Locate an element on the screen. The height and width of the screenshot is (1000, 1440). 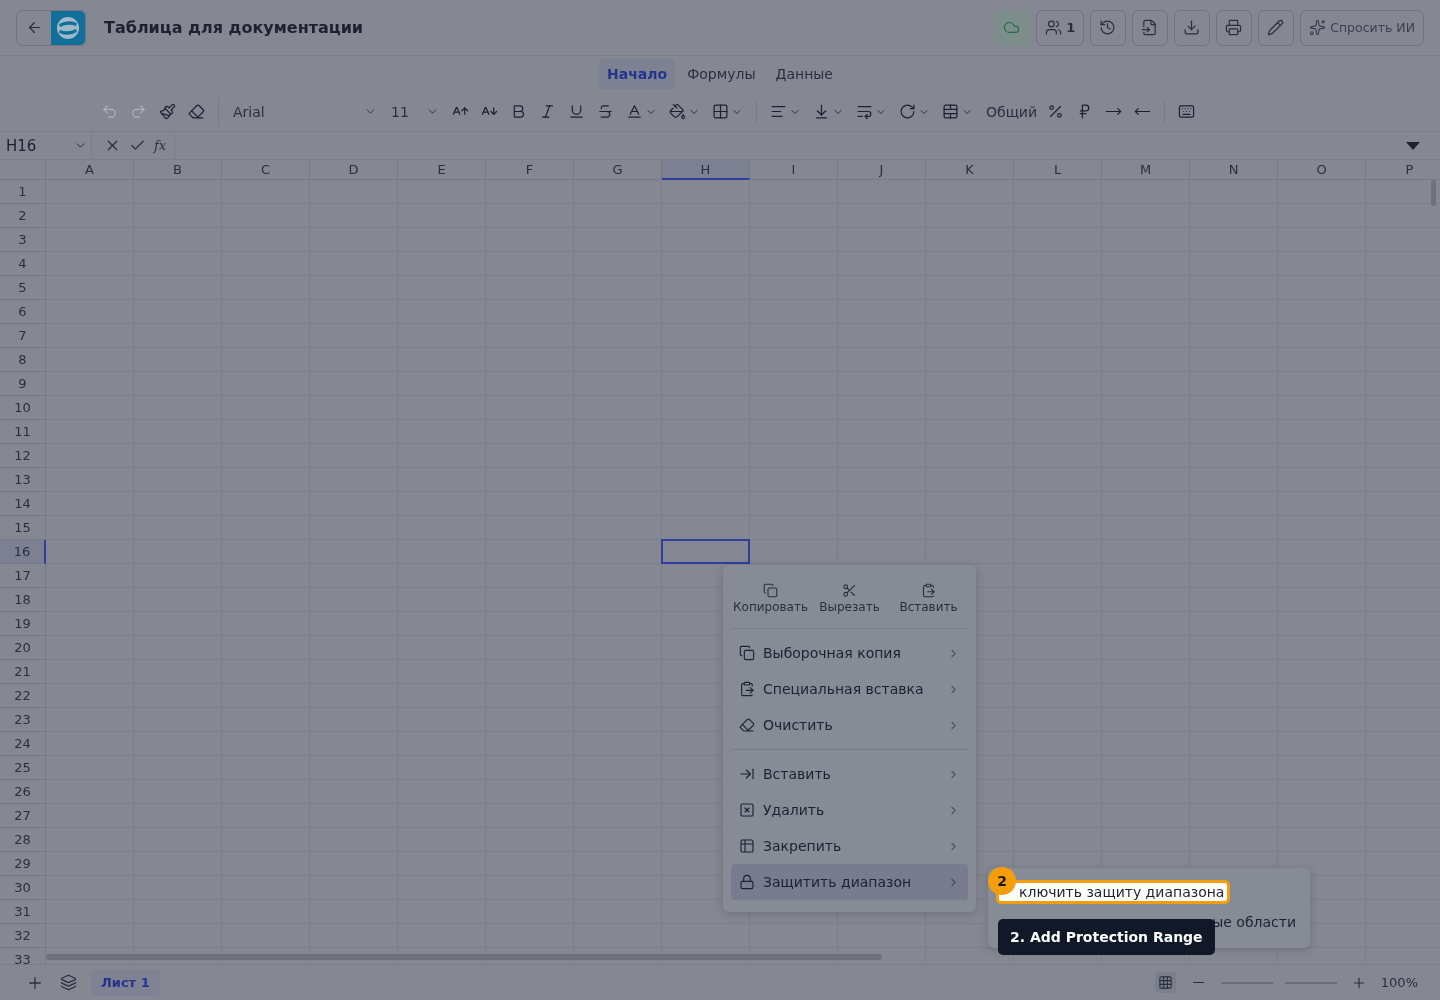
row-header: 7 is located at coordinates (23, 336).